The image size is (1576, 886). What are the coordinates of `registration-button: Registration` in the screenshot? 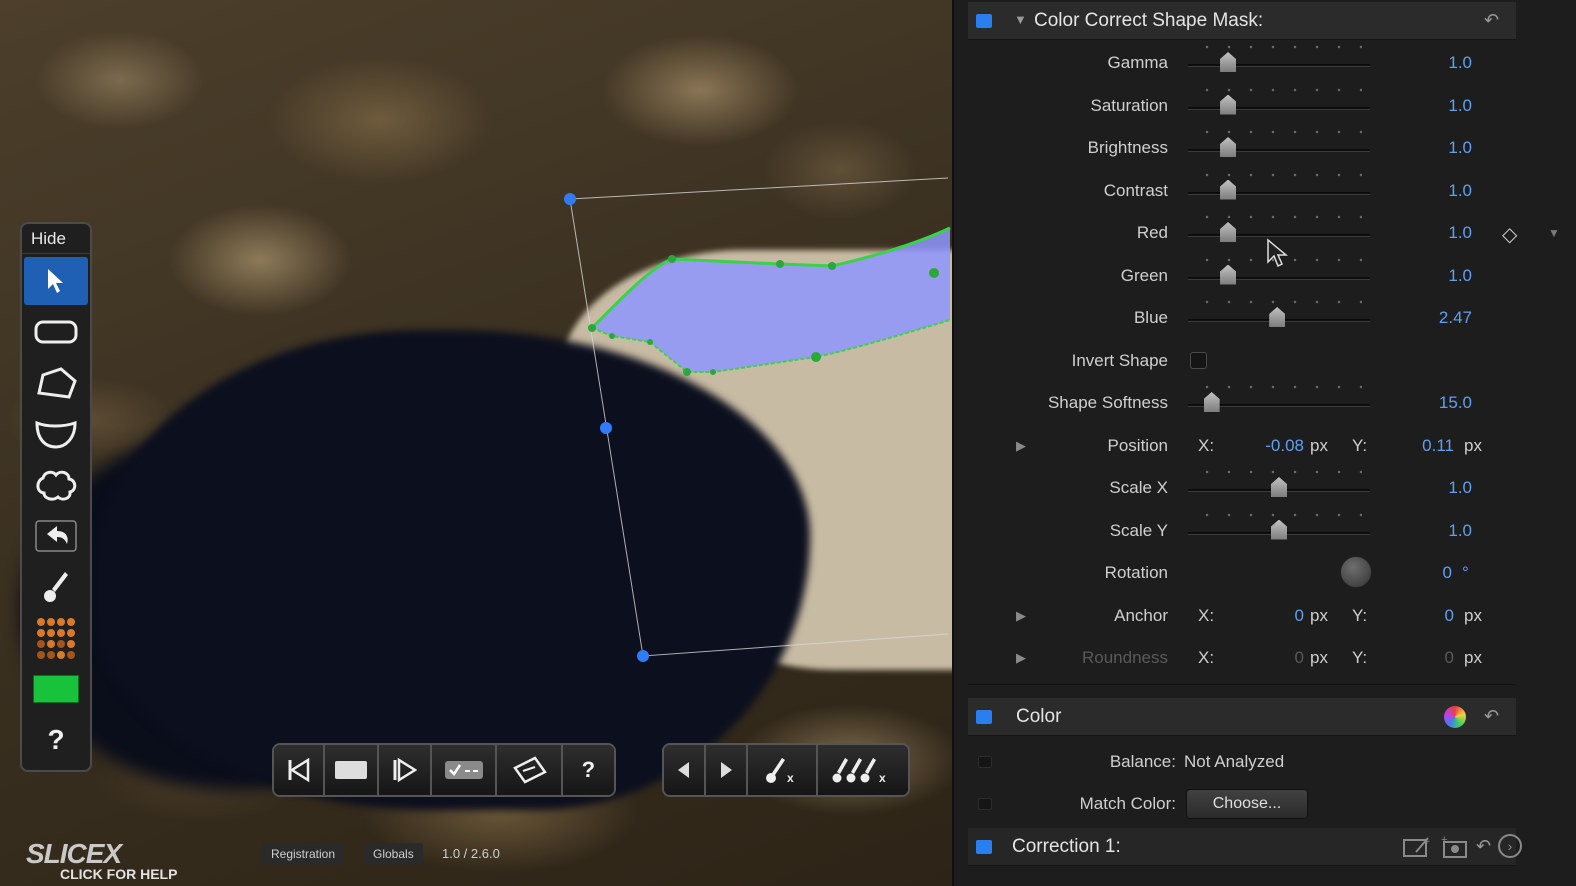 It's located at (303, 854).